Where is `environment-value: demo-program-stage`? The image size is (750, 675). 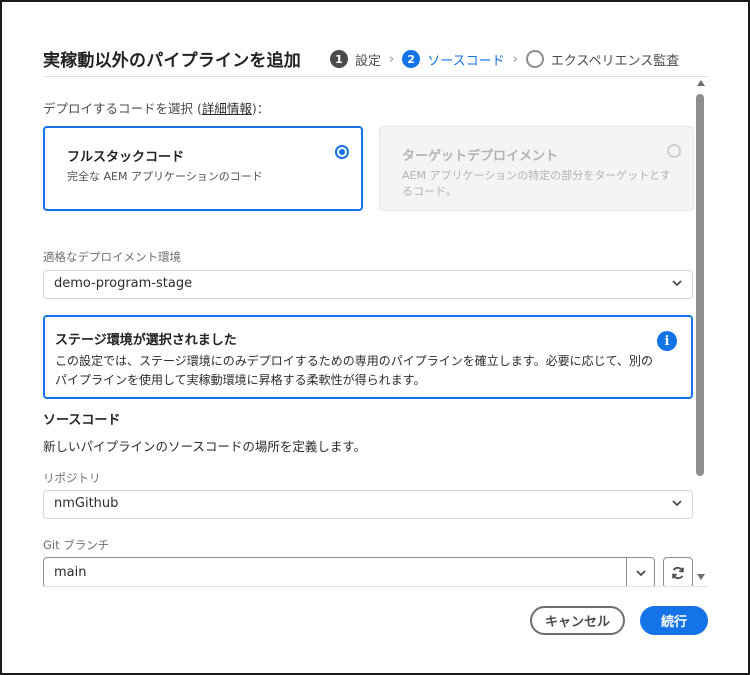 environment-value: demo-program-stage is located at coordinates (123, 283).